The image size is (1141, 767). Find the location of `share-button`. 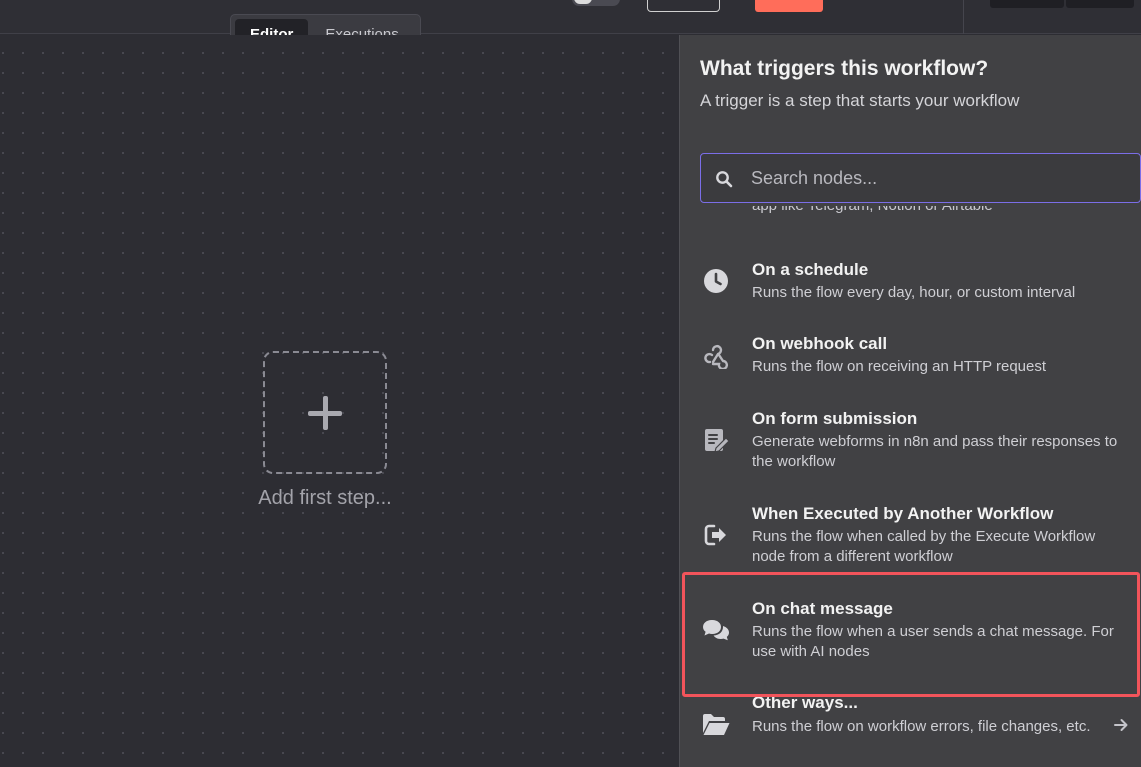

share-button is located at coordinates (683, 6).